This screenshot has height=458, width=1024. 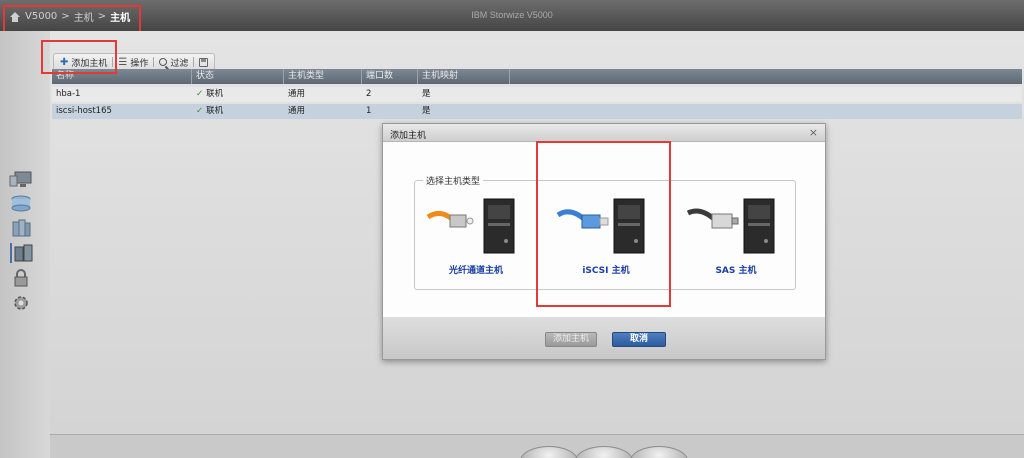 I want to click on sas-cable-icon, so click(x=730, y=226).